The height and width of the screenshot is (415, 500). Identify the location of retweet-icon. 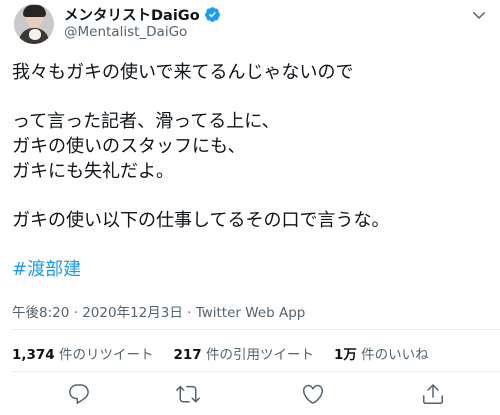
(188, 394).